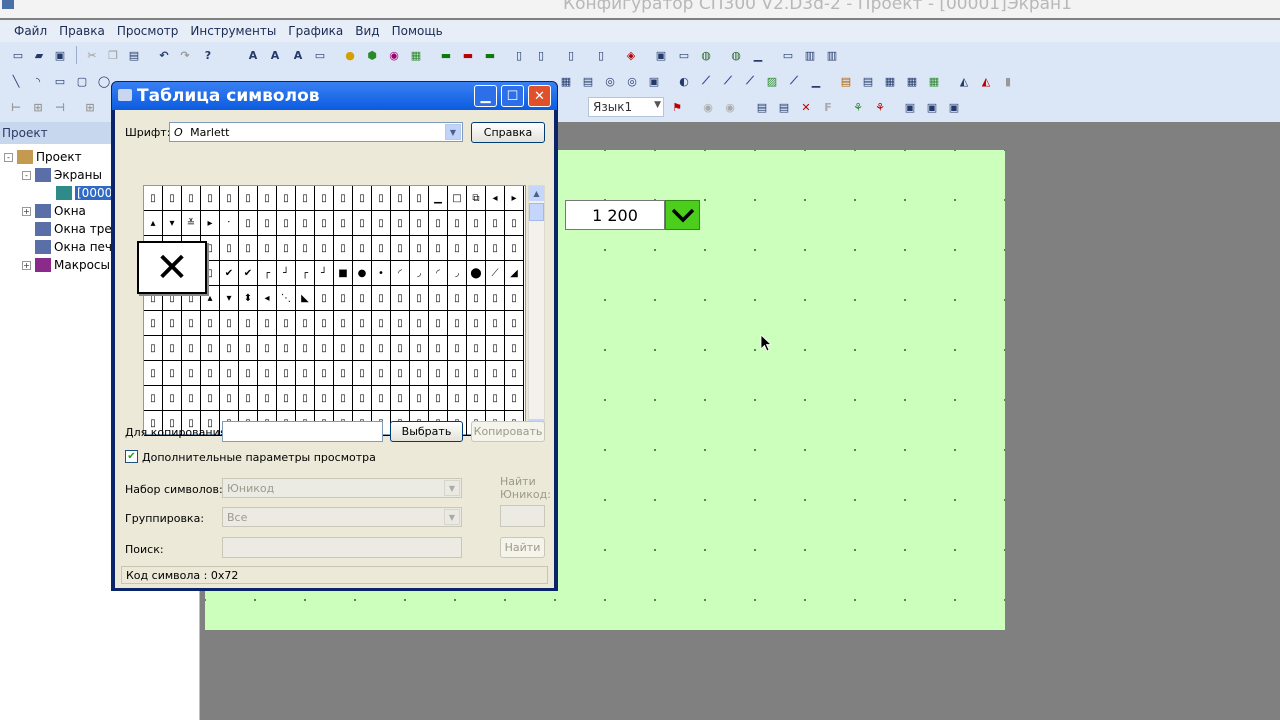 The image size is (1280, 720). What do you see at coordinates (267, 298) in the screenshot?
I see `glyph-cell: ◂` at bounding box center [267, 298].